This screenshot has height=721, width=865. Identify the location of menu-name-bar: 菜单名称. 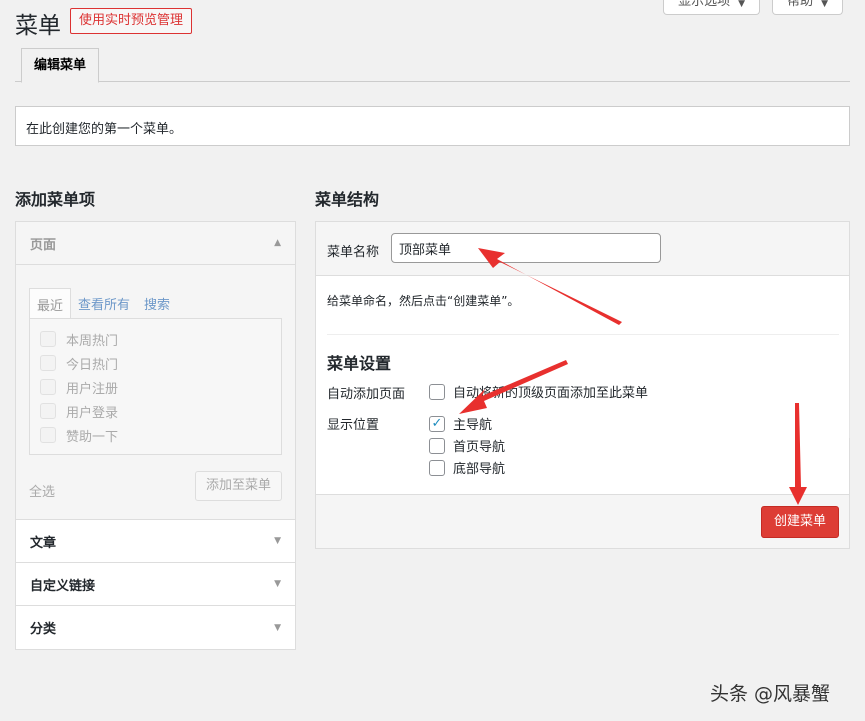
(582, 249).